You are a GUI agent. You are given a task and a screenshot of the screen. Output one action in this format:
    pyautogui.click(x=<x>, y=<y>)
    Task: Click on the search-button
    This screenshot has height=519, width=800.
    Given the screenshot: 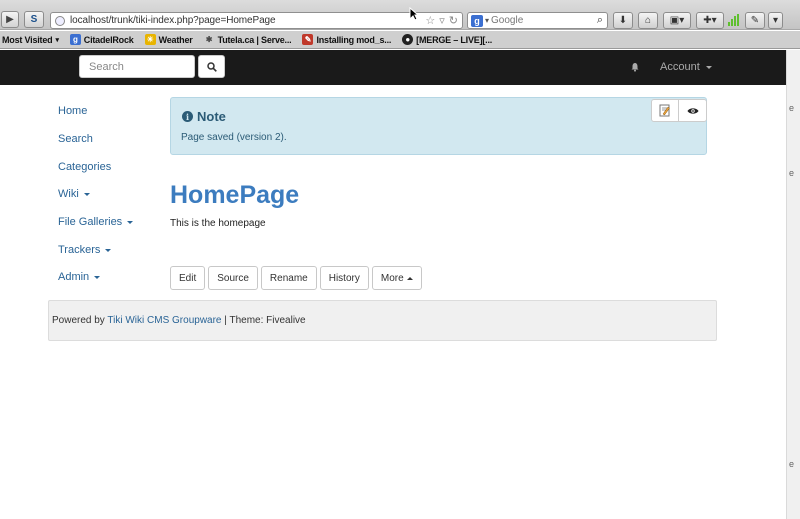 What is the action you would take?
    pyautogui.click(x=211, y=66)
    